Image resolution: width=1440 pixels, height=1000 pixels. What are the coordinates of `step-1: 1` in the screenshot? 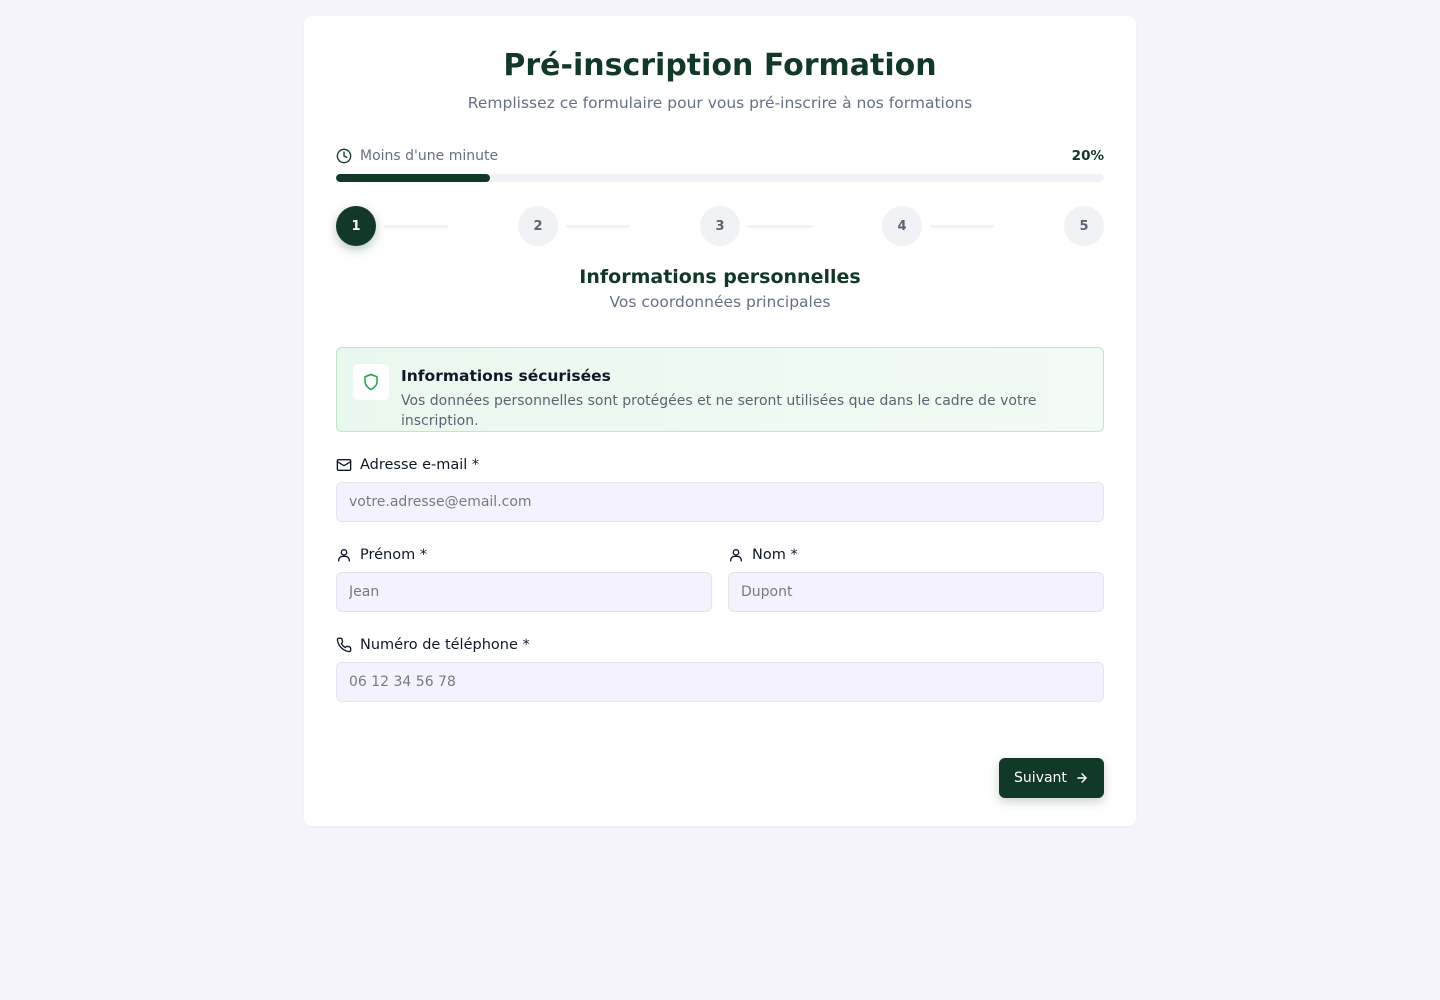 It's located at (356, 226).